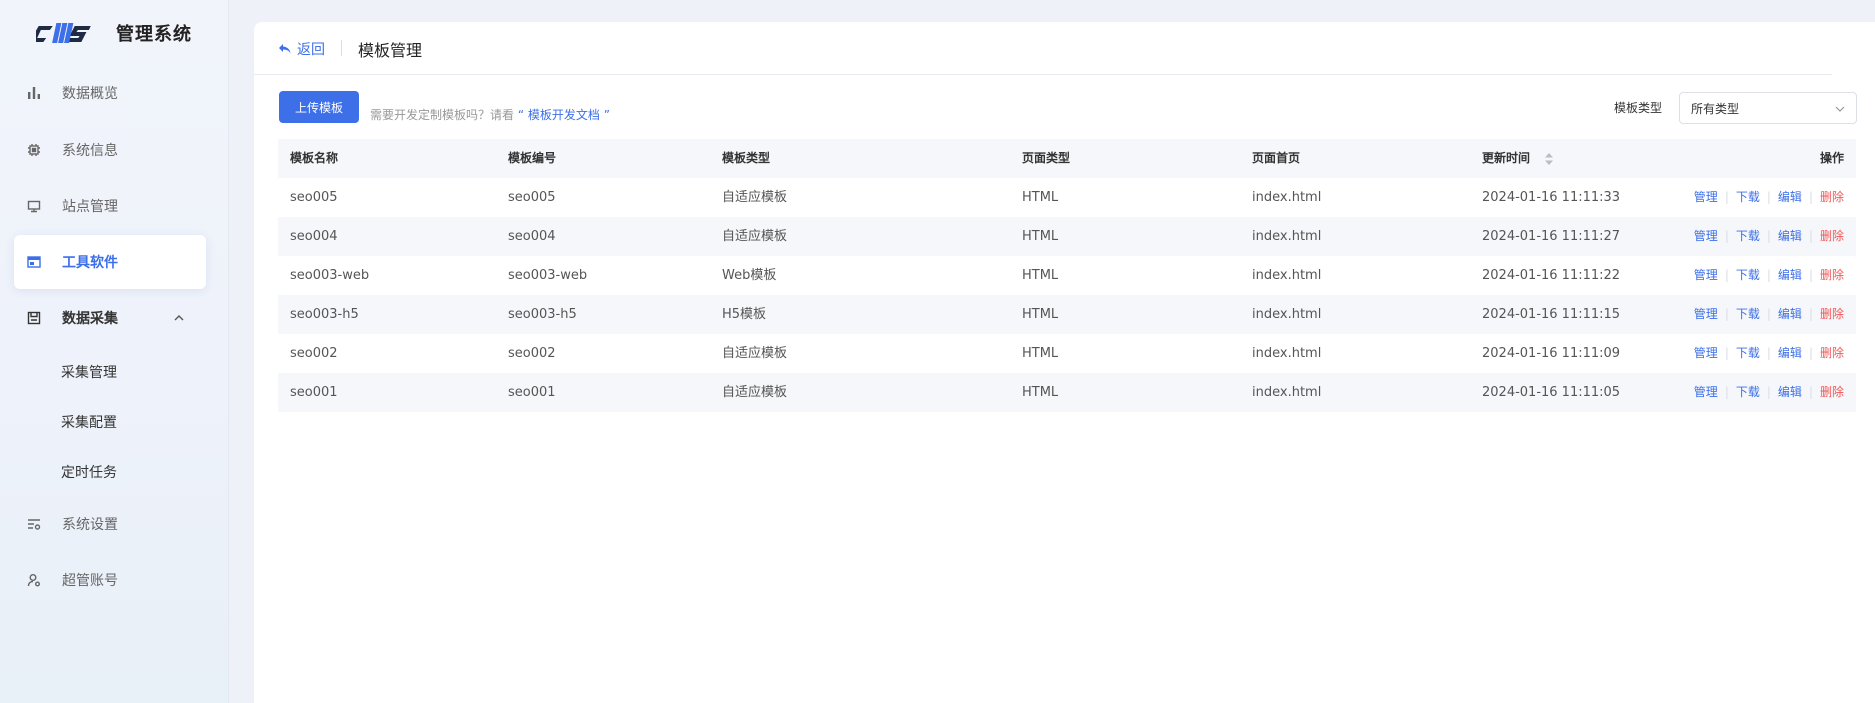  Describe the element at coordinates (532, 197) in the screenshot. I see `cell-template-code: seo005` at that location.